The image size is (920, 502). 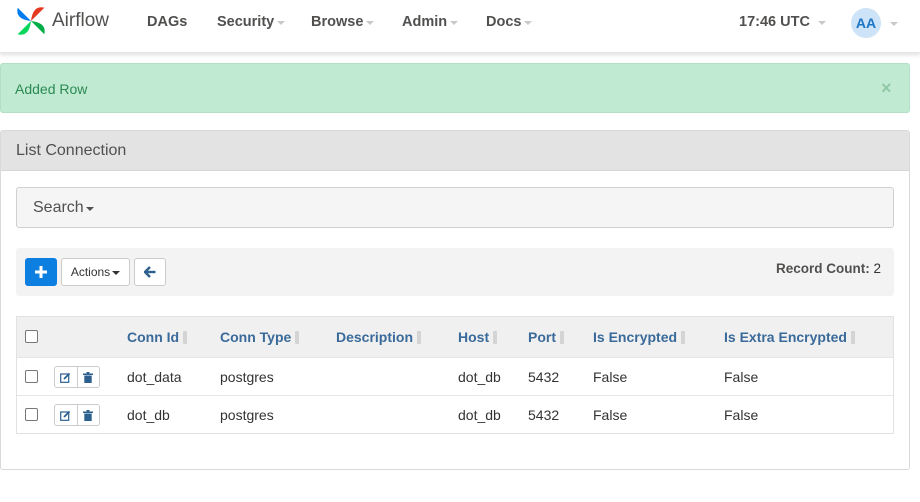 What do you see at coordinates (148, 415) in the screenshot?
I see `cell-conn-id: dot_db` at bounding box center [148, 415].